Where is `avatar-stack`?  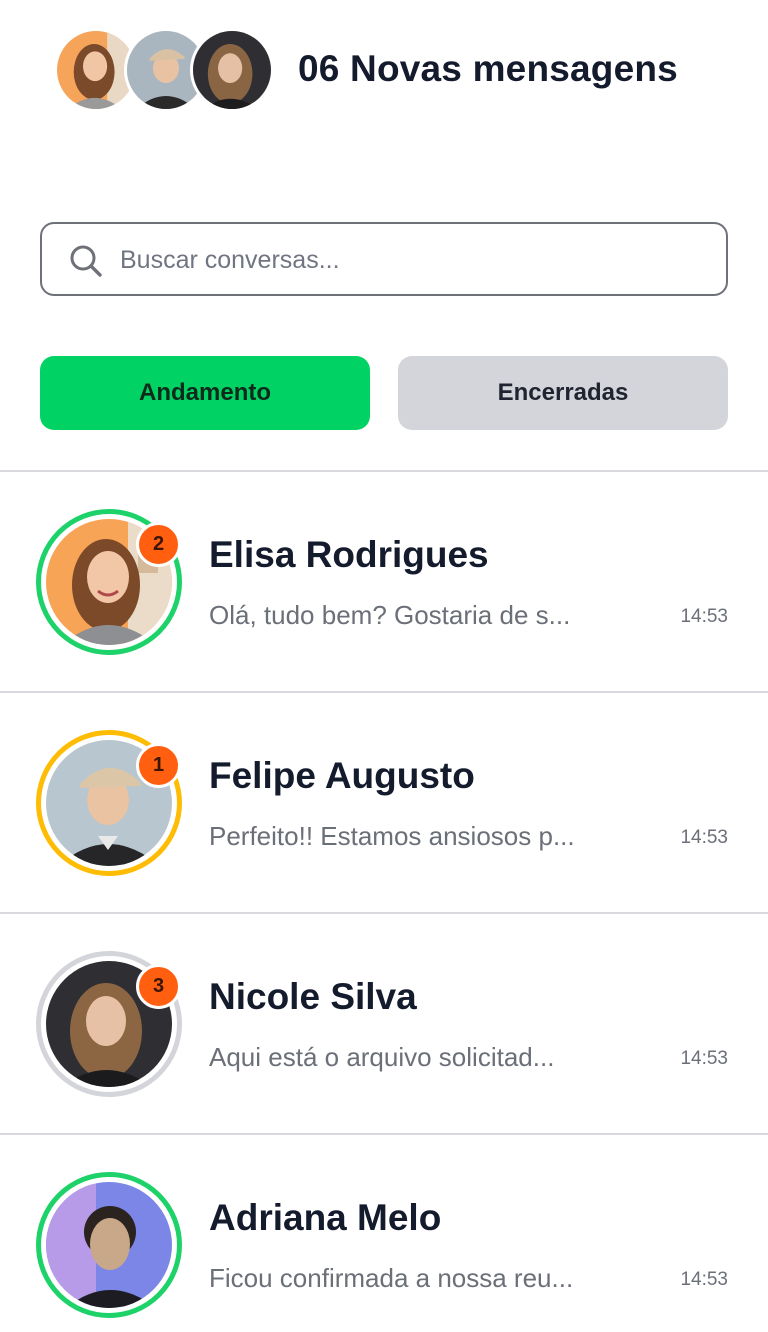
avatar-stack is located at coordinates (164, 70).